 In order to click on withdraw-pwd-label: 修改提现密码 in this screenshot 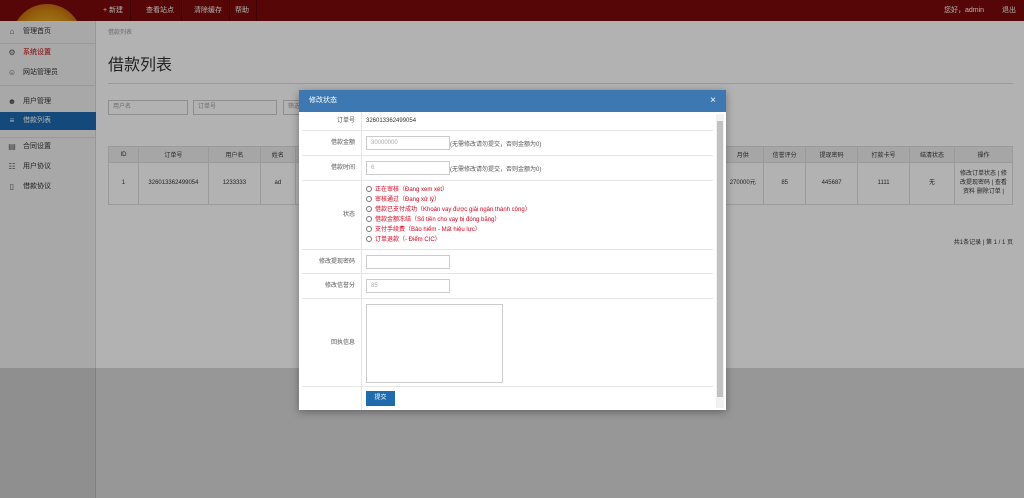, I will do `click(332, 261)`.